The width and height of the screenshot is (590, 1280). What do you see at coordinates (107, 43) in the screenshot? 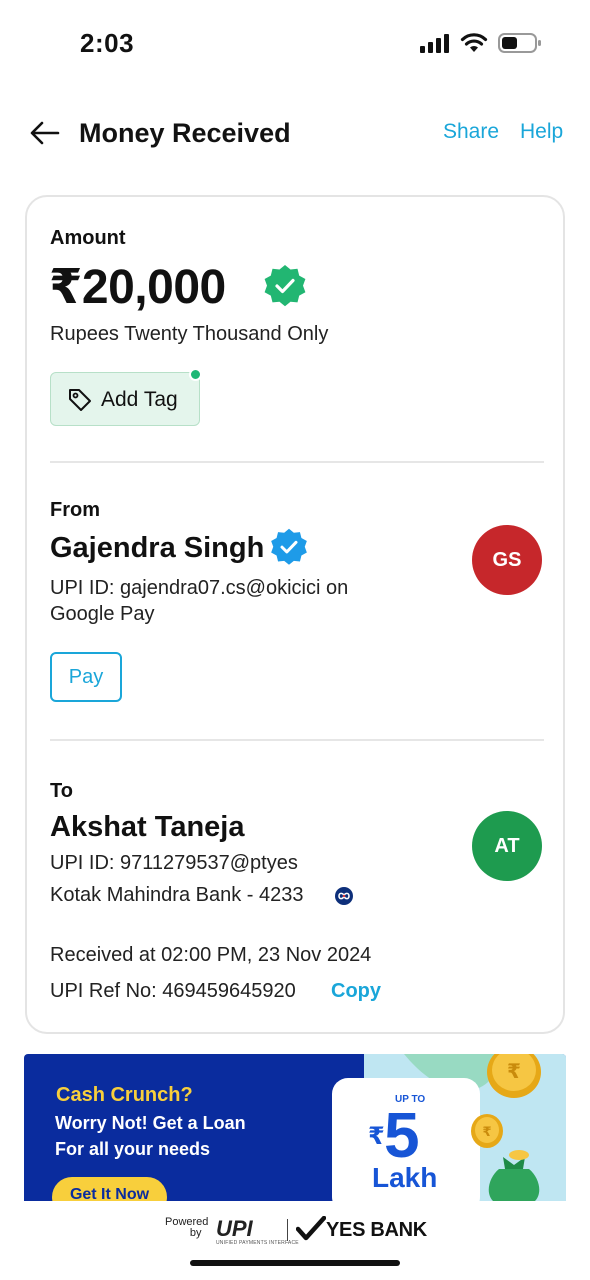
I see `status-time: 2:03` at bounding box center [107, 43].